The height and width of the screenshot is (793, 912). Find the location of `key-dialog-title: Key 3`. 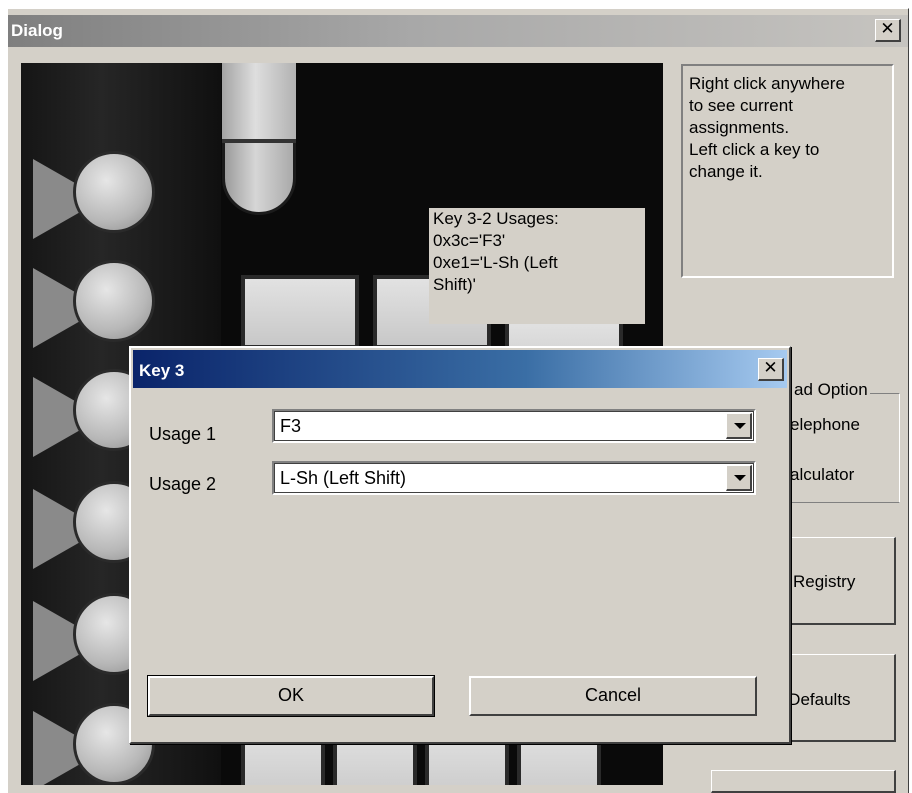

key-dialog-title: Key 3 is located at coordinates (162, 370).